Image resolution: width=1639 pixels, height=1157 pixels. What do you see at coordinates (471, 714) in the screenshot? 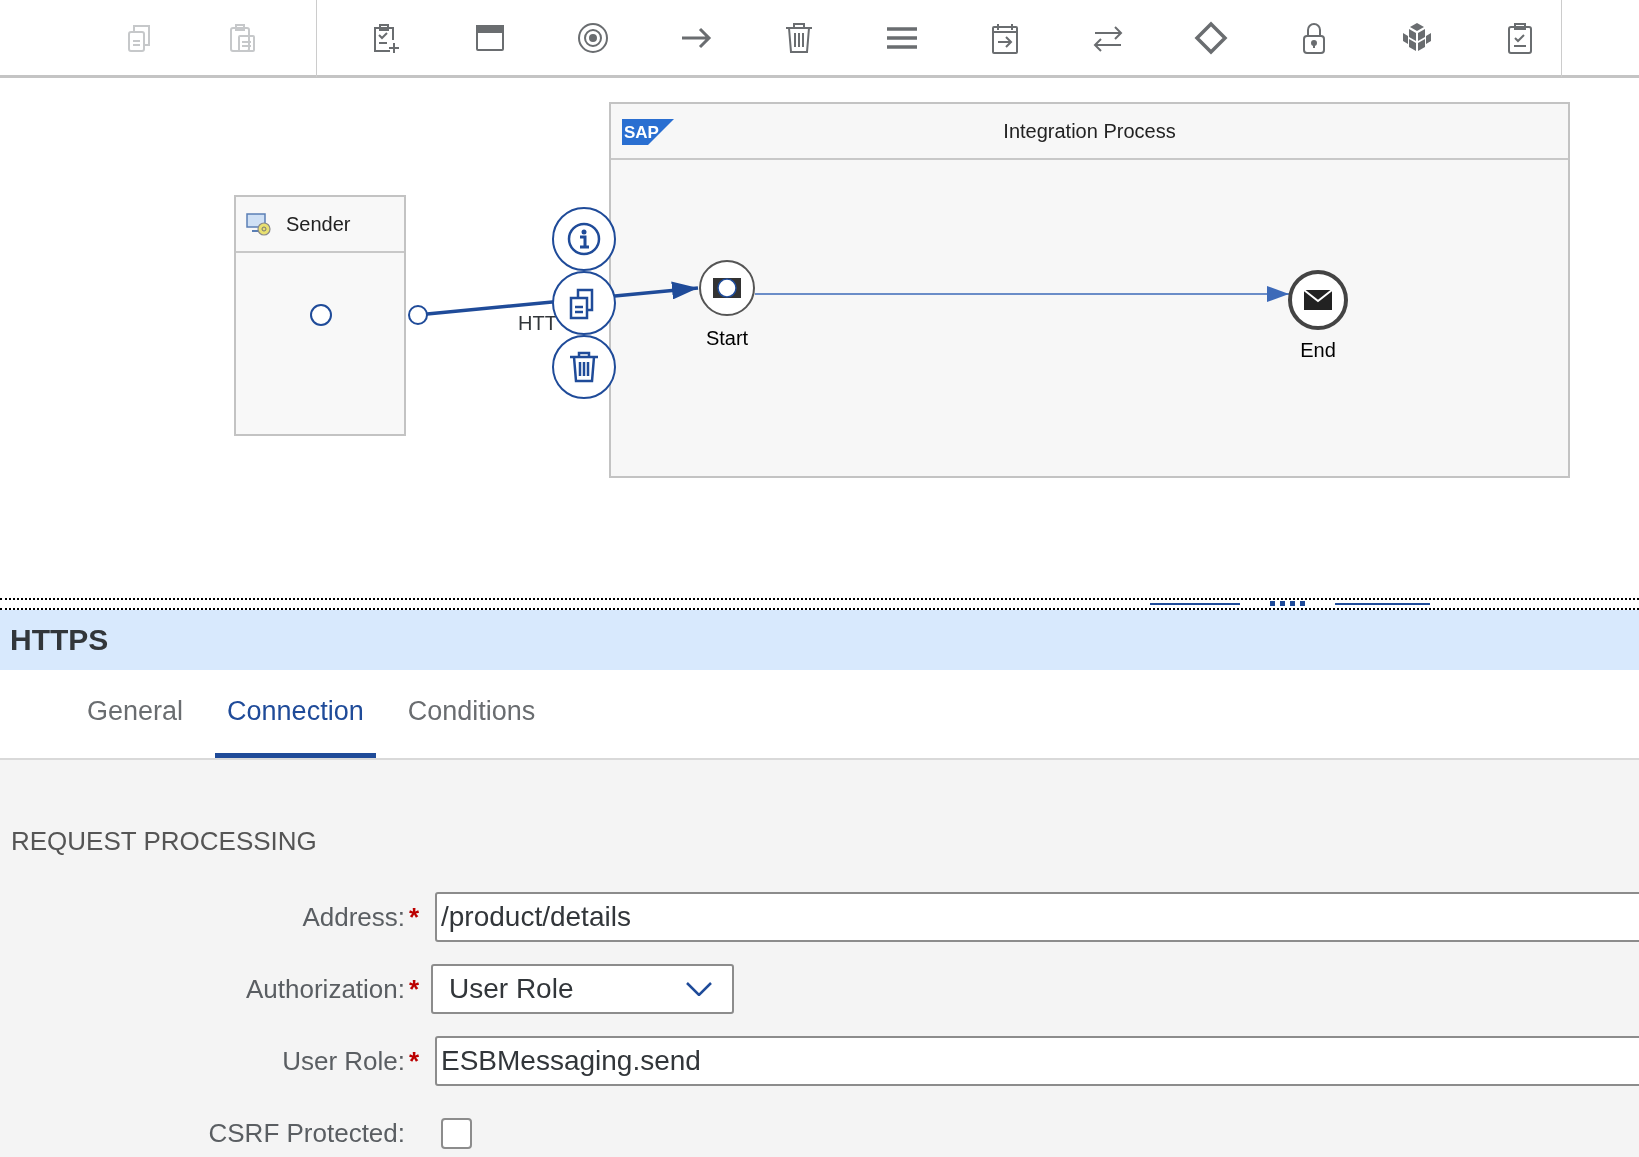
I see `tab: Conditions` at bounding box center [471, 714].